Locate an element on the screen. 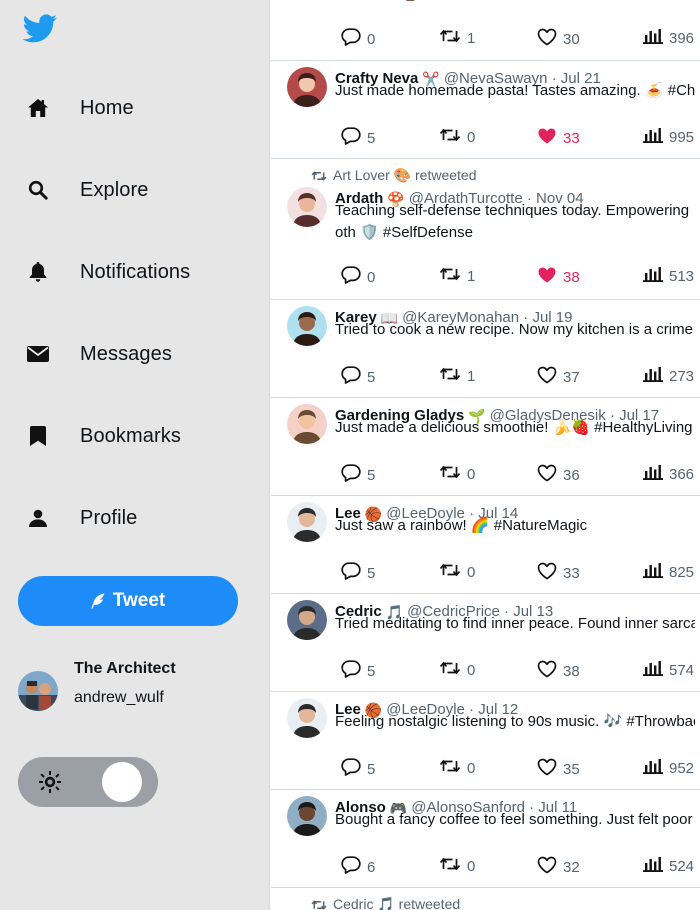  like-button: 35 is located at coordinates (558, 769).